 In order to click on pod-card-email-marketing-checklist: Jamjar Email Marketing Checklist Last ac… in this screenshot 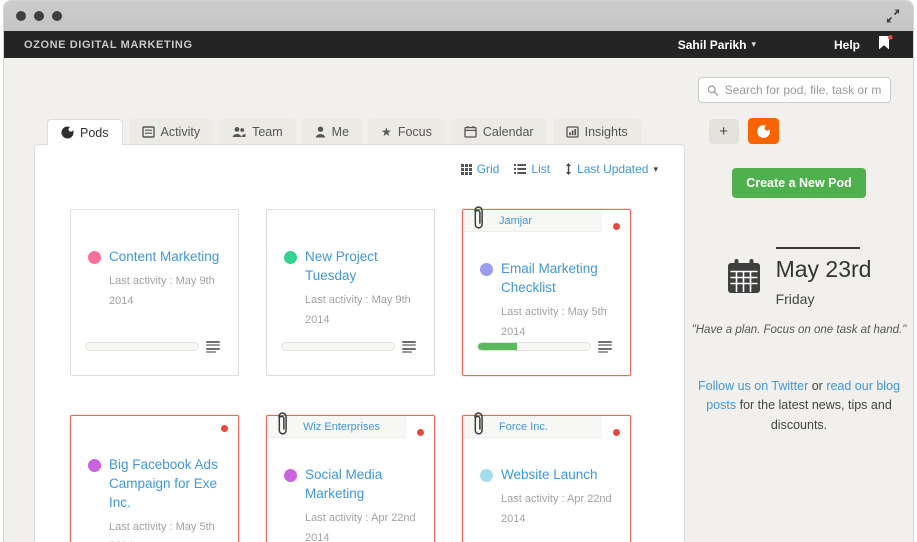, I will do `click(546, 291)`.